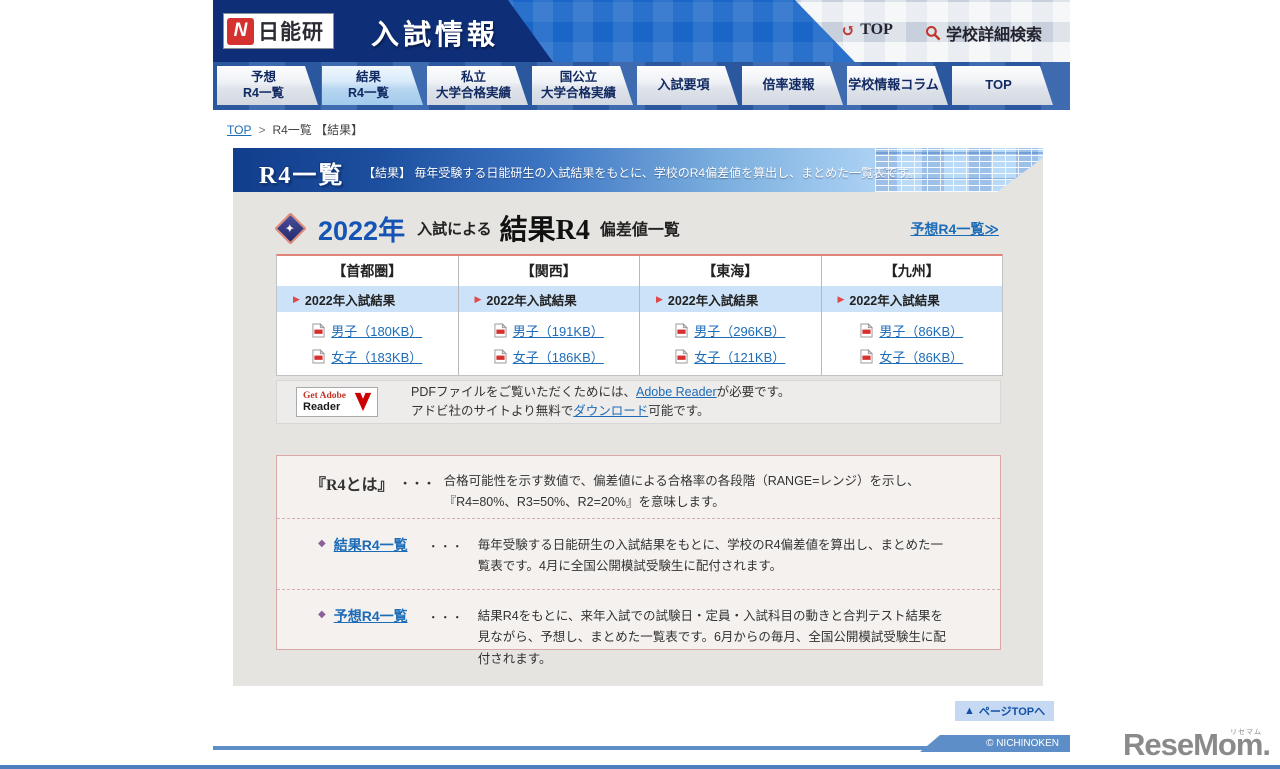  Describe the element at coordinates (1197, 744) in the screenshot. I see `resemom-logo: リセマム ReseMom.` at that location.